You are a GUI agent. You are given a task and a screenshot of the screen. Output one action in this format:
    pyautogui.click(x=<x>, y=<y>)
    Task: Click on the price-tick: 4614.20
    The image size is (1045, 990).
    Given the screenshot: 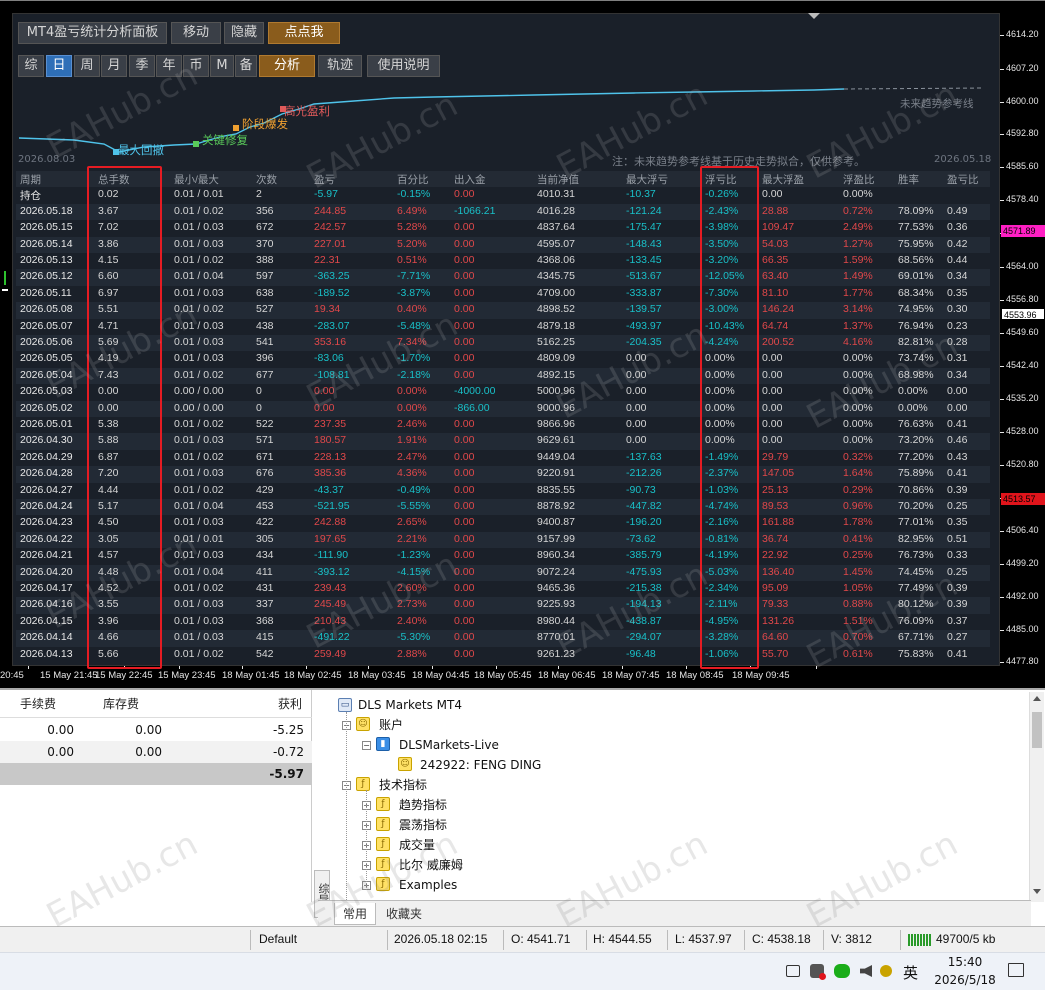 What is the action you would take?
    pyautogui.click(x=1019, y=34)
    